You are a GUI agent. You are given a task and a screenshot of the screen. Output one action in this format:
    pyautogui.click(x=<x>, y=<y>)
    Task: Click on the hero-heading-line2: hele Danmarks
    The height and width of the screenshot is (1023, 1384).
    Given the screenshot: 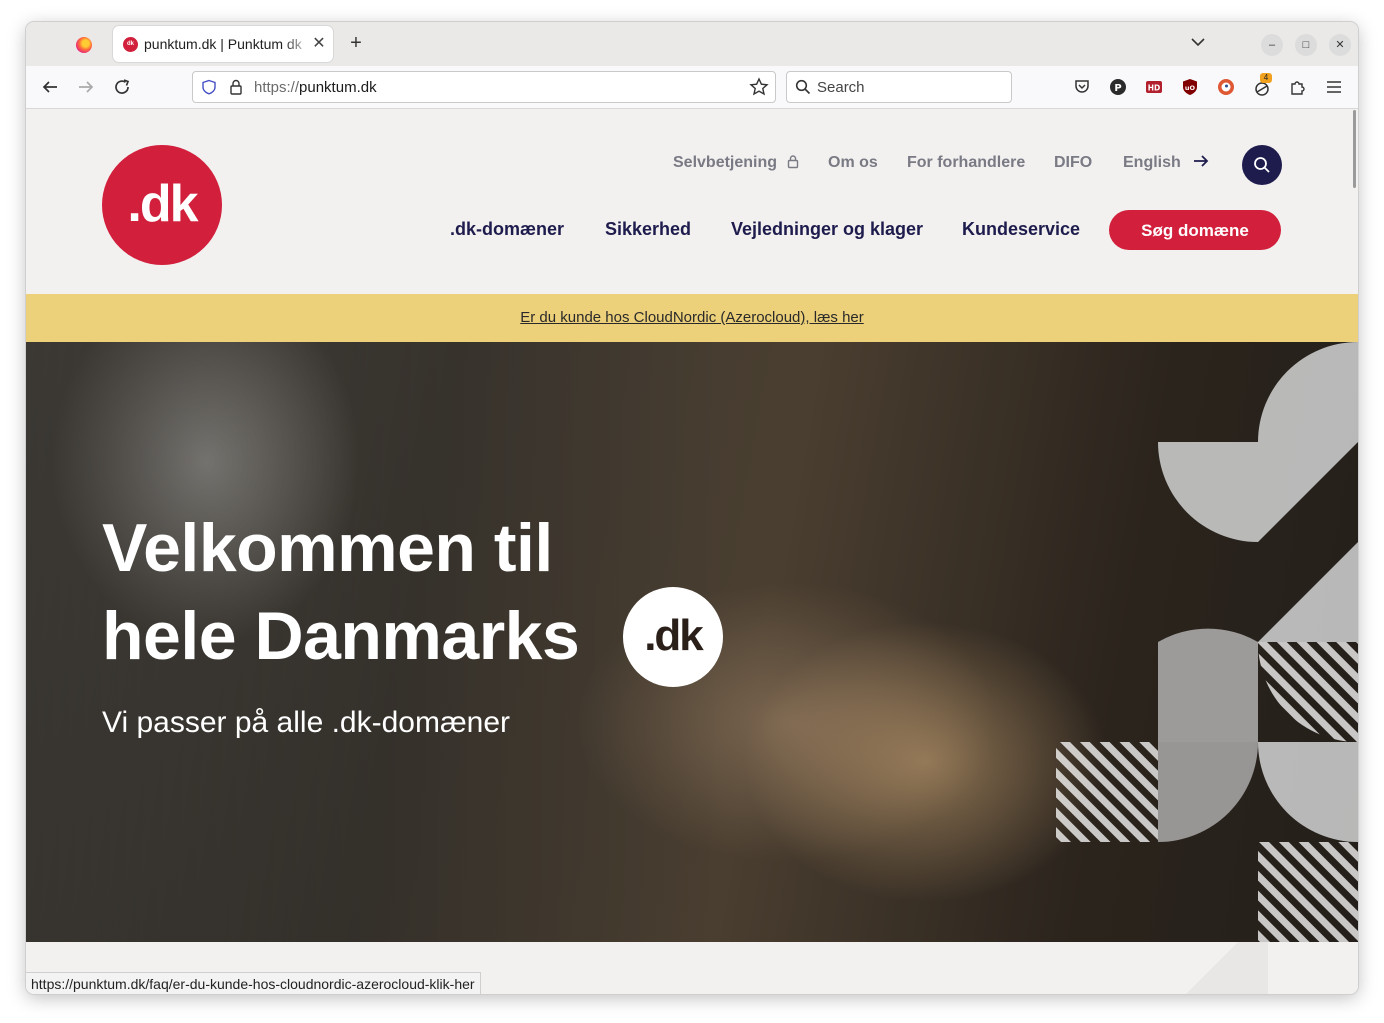 What is the action you would take?
    pyautogui.click(x=341, y=636)
    